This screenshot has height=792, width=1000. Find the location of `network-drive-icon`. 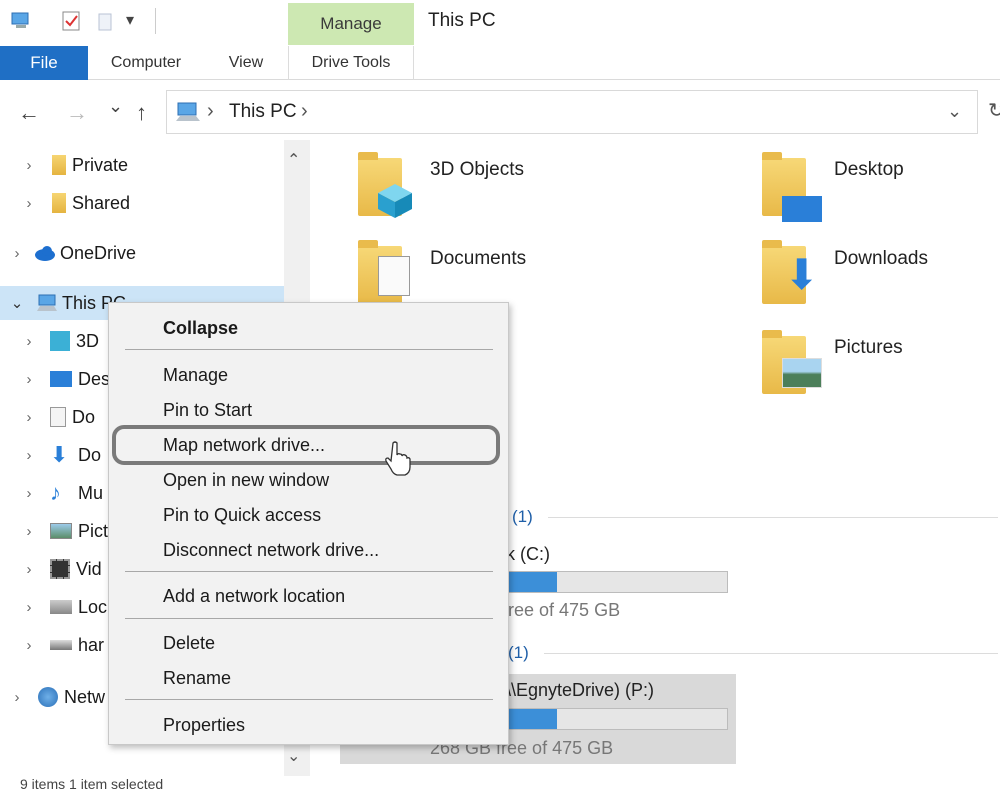

network-drive-icon is located at coordinates (61, 645).